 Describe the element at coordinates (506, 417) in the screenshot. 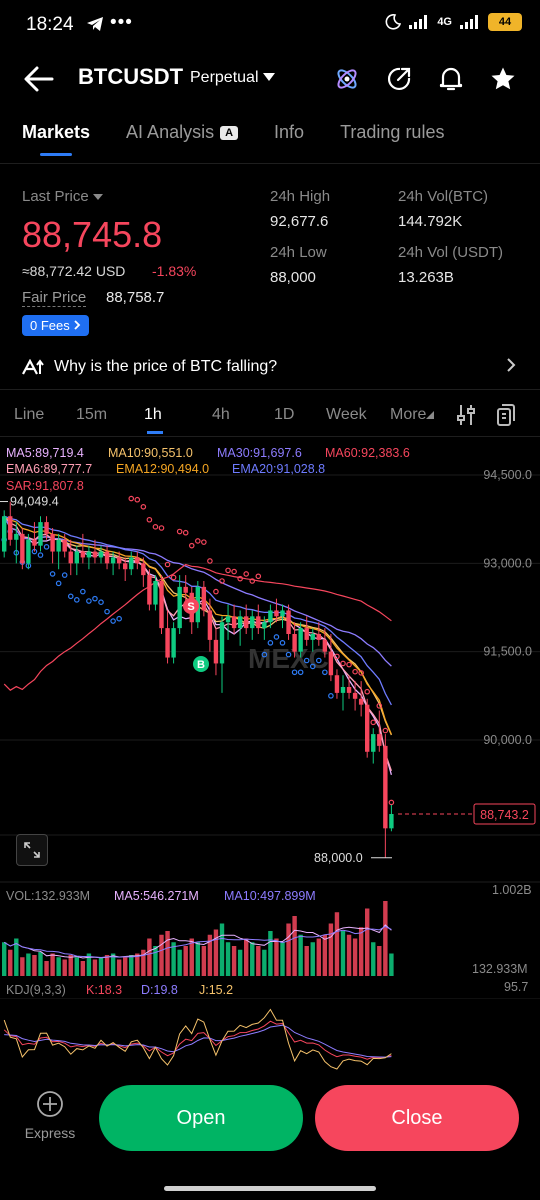

I see `chart-mode-button` at that location.